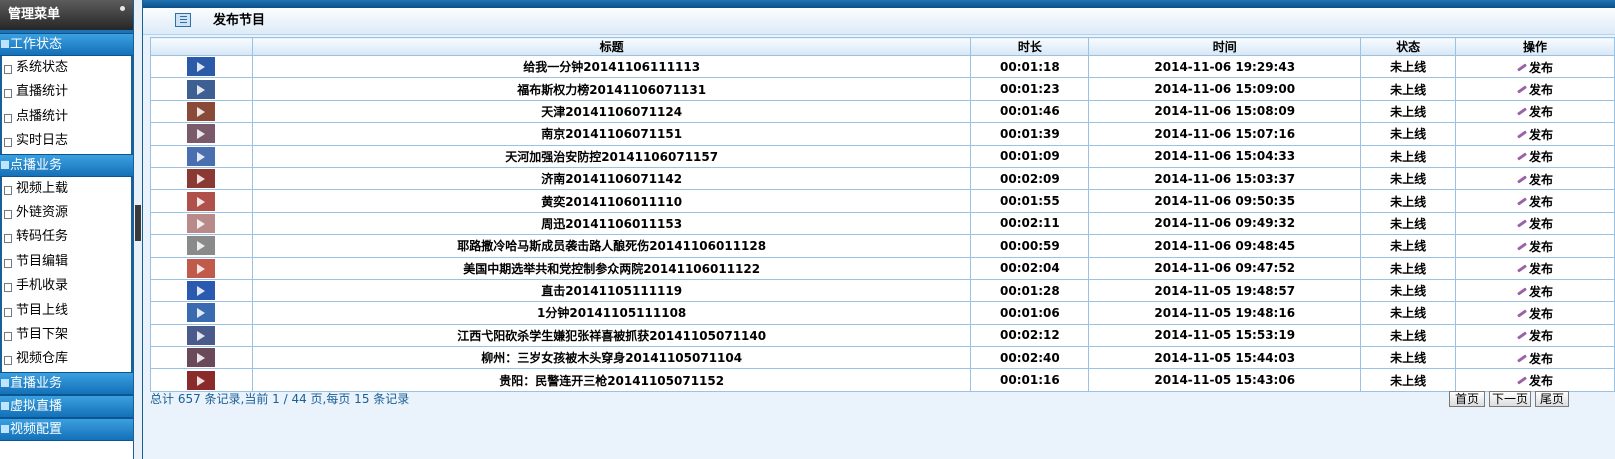  What do you see at coordinates (611, 290) in the screenshot?
I see `title-cell: 直击20141105111119` at bounding box center [611, 290].